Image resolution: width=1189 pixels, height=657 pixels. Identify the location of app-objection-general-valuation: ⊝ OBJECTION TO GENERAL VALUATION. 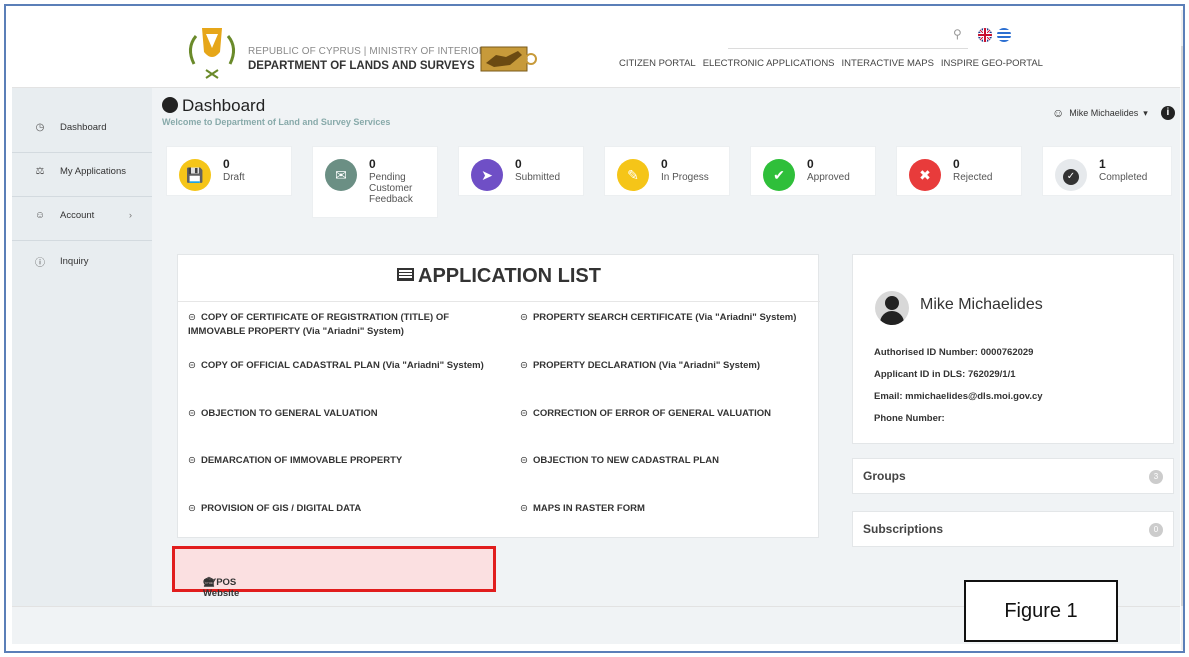
(338, 414).